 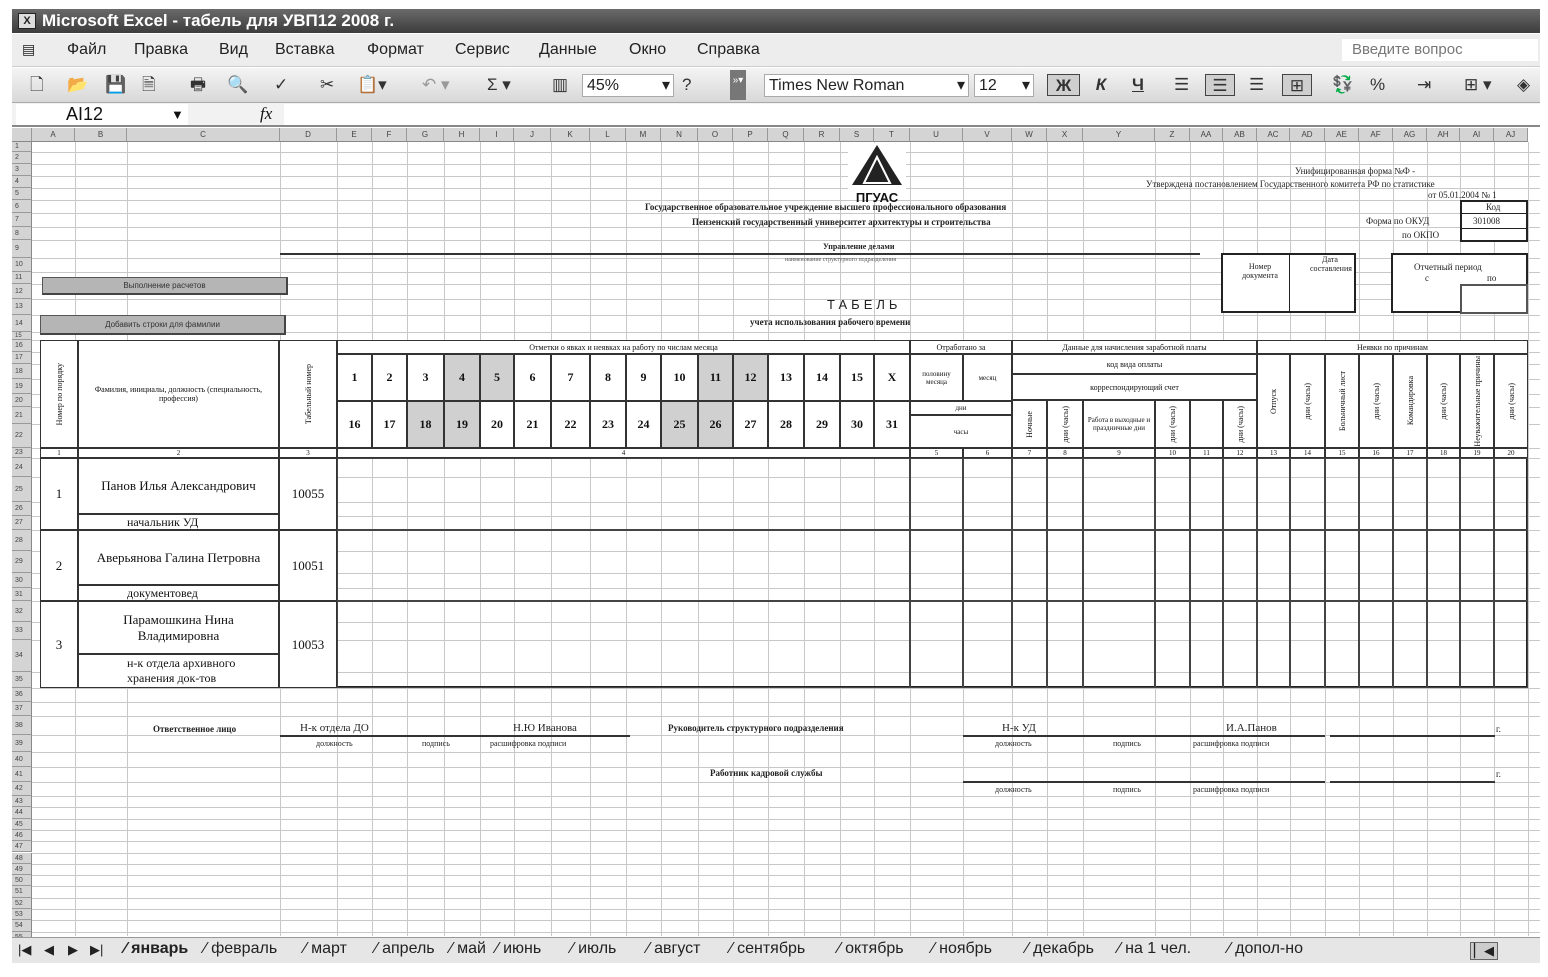 I want to click on row-header-20: 20, so click(x=22, y=400).